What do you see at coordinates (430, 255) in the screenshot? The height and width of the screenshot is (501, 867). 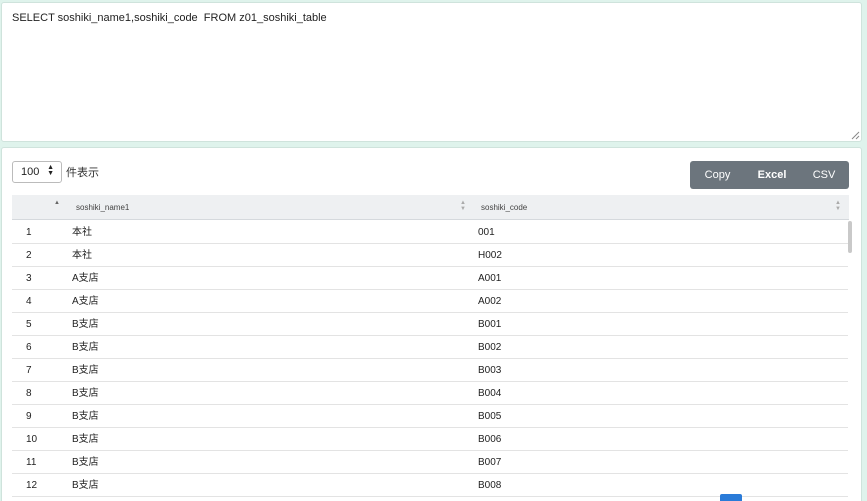 I see `table-row: 2 本社 H002` at bounding box center [430, 255].